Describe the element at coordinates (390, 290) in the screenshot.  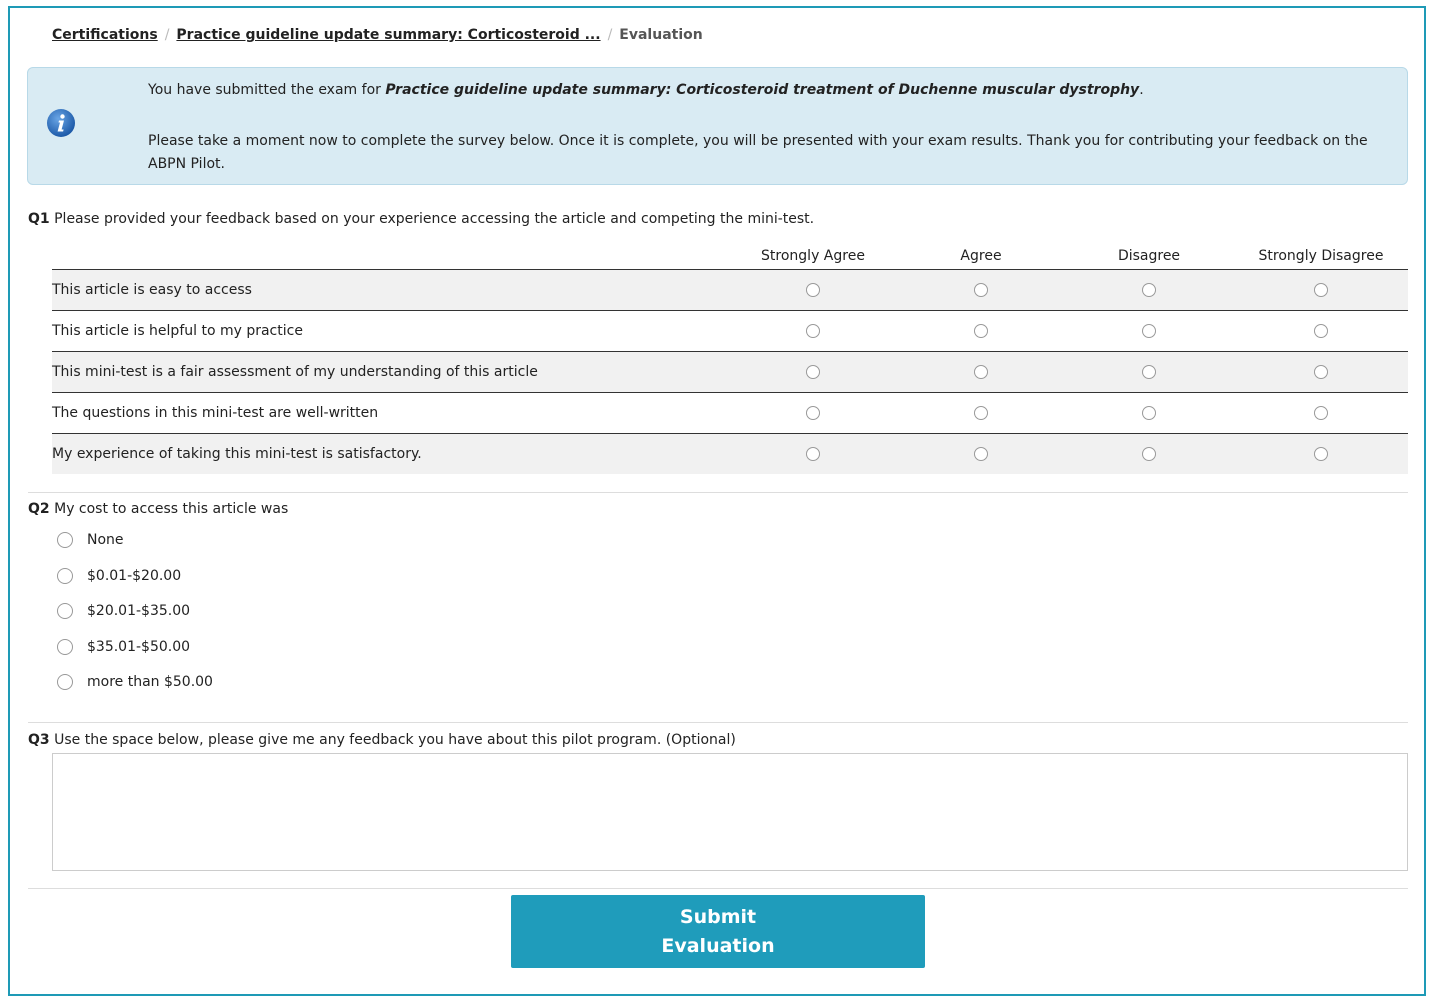
I see `row-statement: This article is easy to access` at that location.